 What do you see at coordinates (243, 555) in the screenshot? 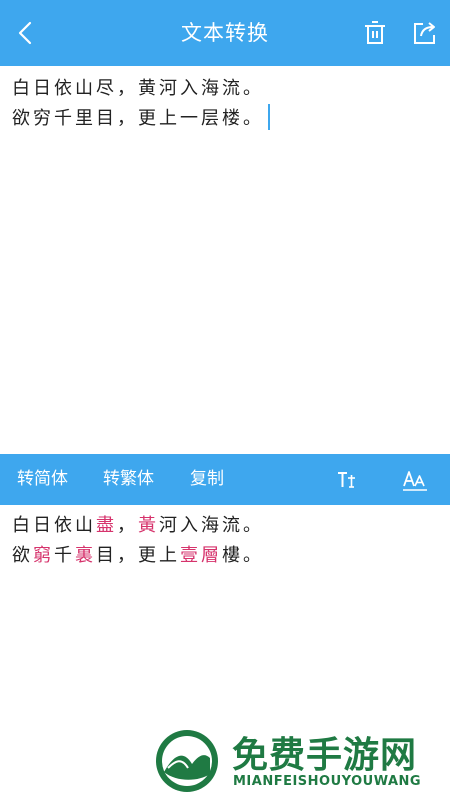
I see `output-segment: 樓。` at bounding box center [243, 555].